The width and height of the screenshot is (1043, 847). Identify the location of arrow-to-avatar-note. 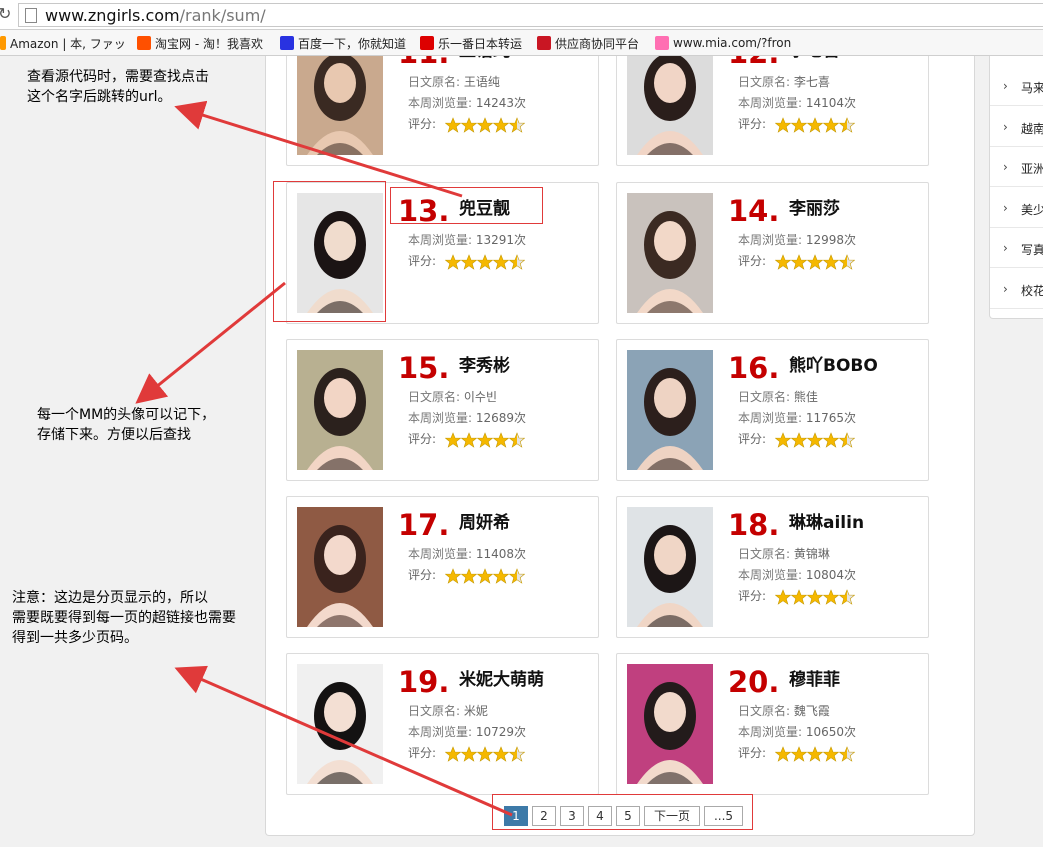
(210, 342).